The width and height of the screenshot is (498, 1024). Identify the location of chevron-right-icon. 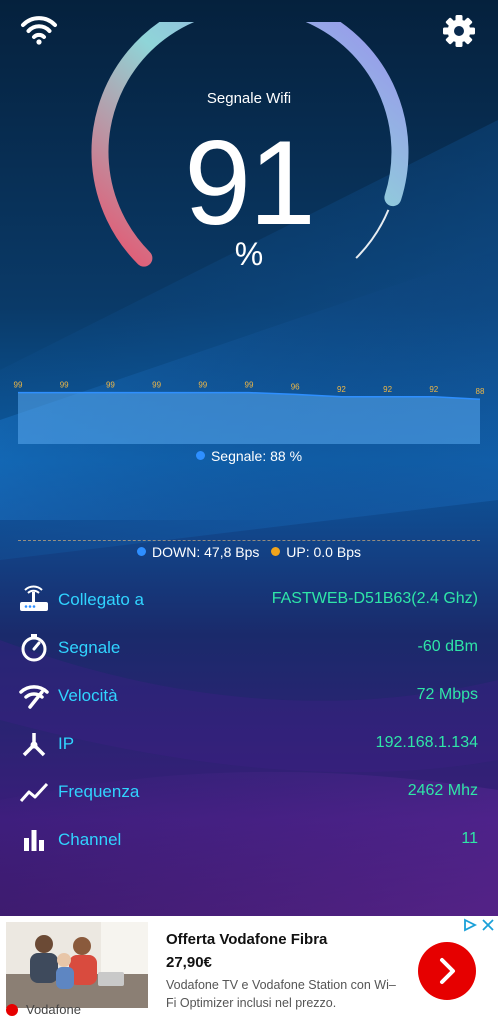
(447, 971).